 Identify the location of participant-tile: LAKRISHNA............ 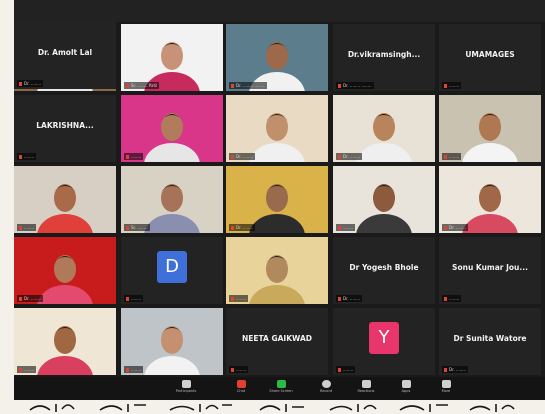
(65, 128).